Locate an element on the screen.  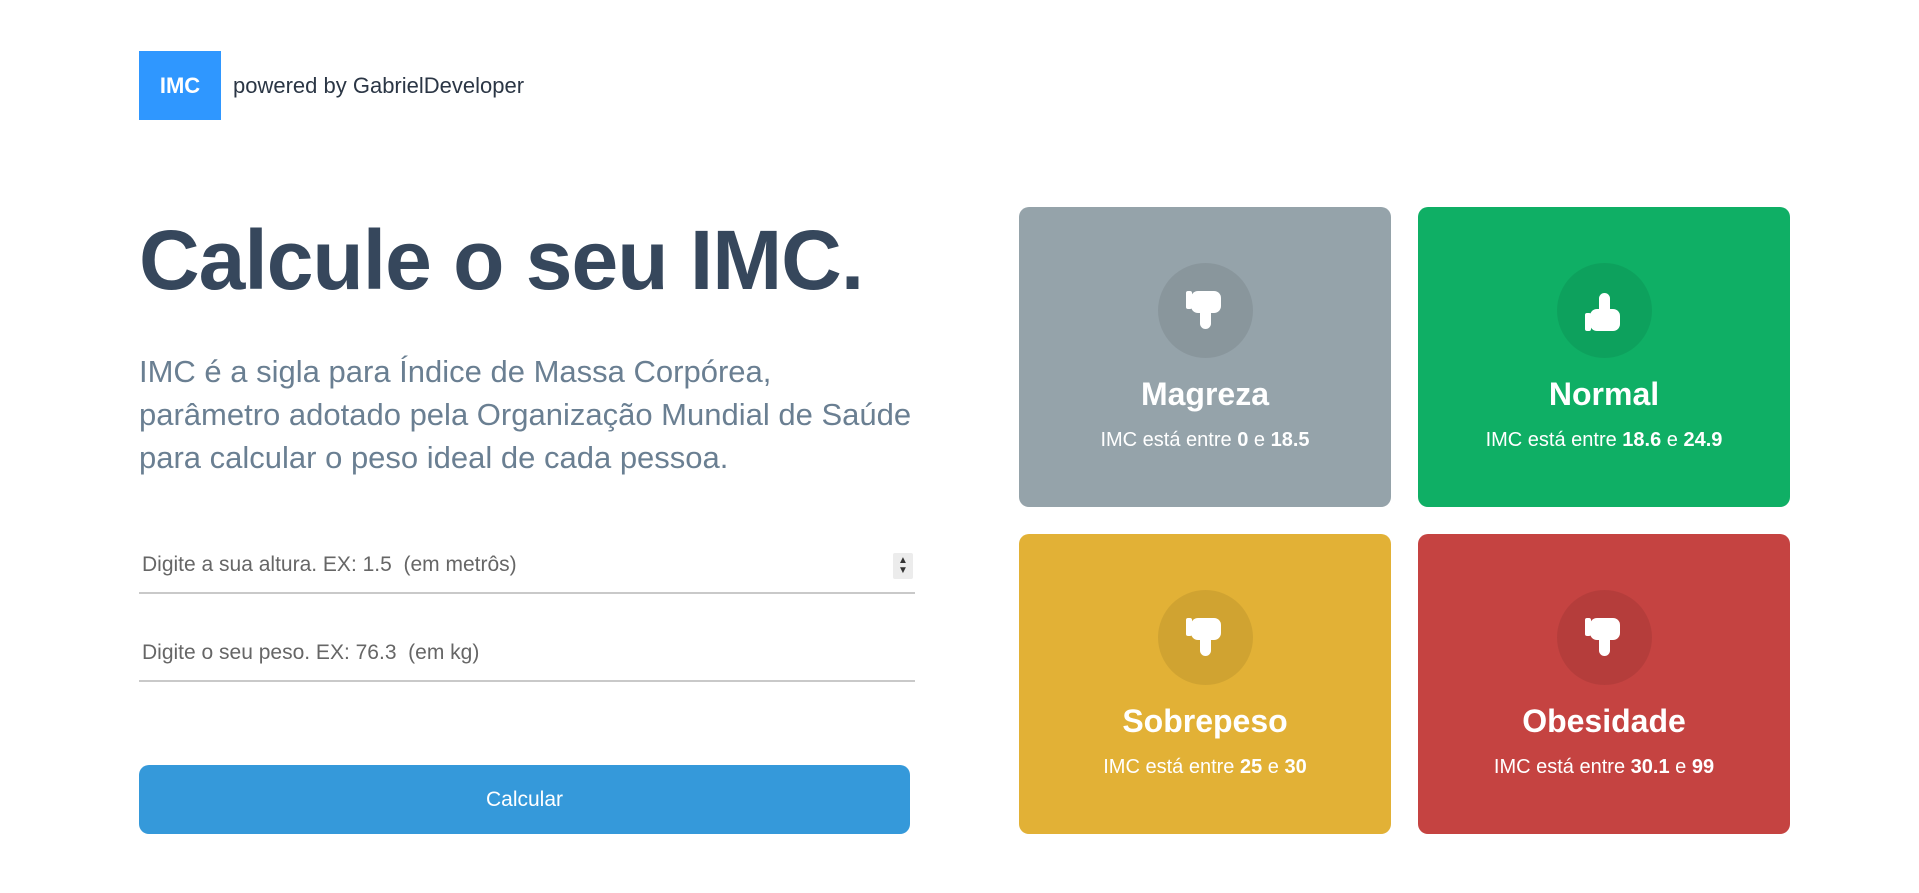
thumbs-up-icon is located at coordinates (1602, 311).